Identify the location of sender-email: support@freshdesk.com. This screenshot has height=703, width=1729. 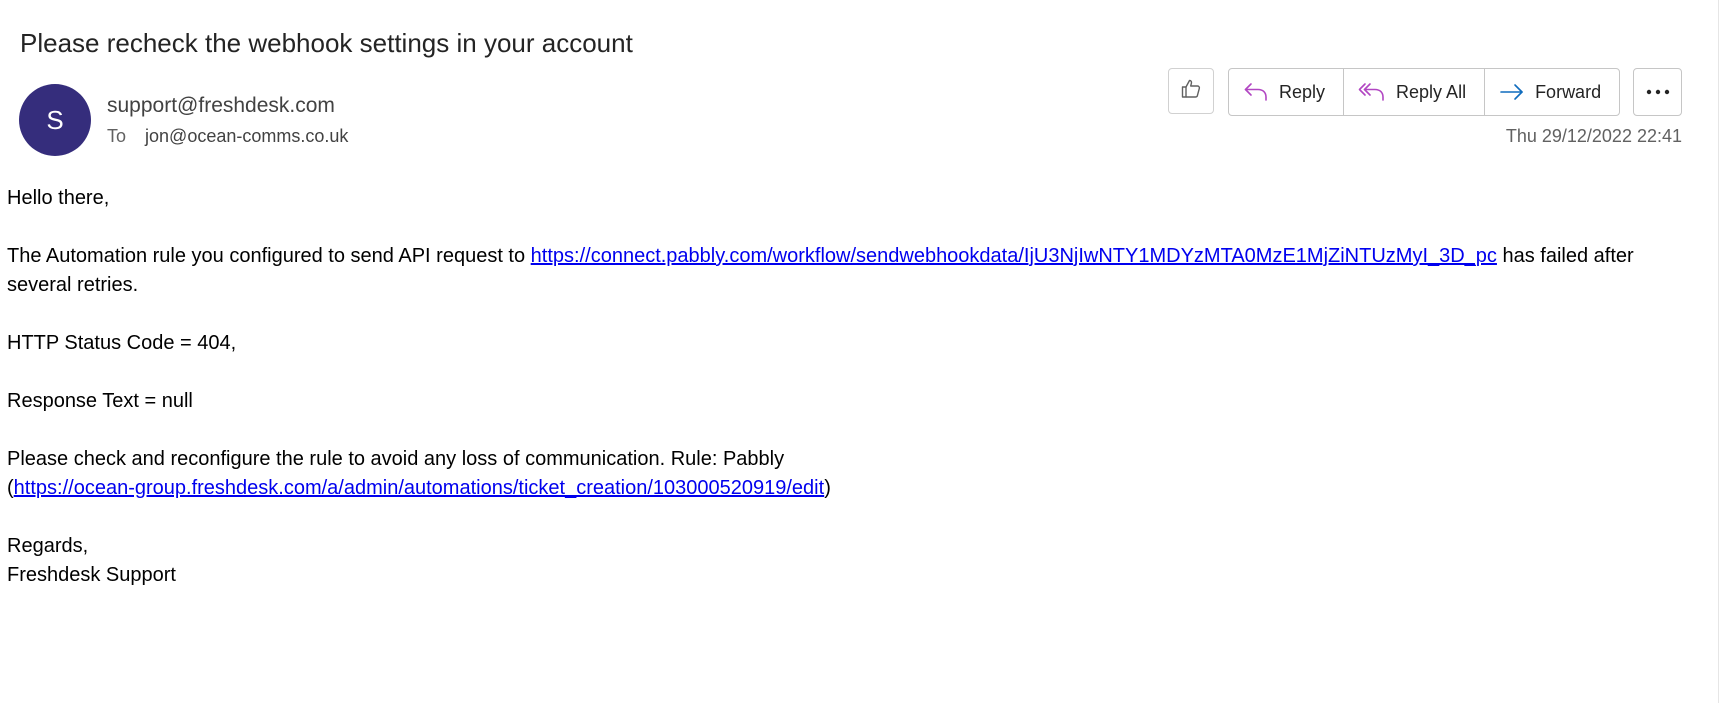
(221, 106).